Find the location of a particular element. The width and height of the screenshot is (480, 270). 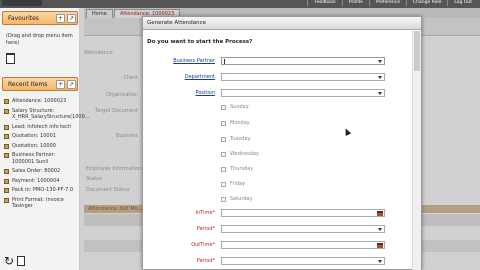

logout-link: Log Out is located at coordinates (462, 3).